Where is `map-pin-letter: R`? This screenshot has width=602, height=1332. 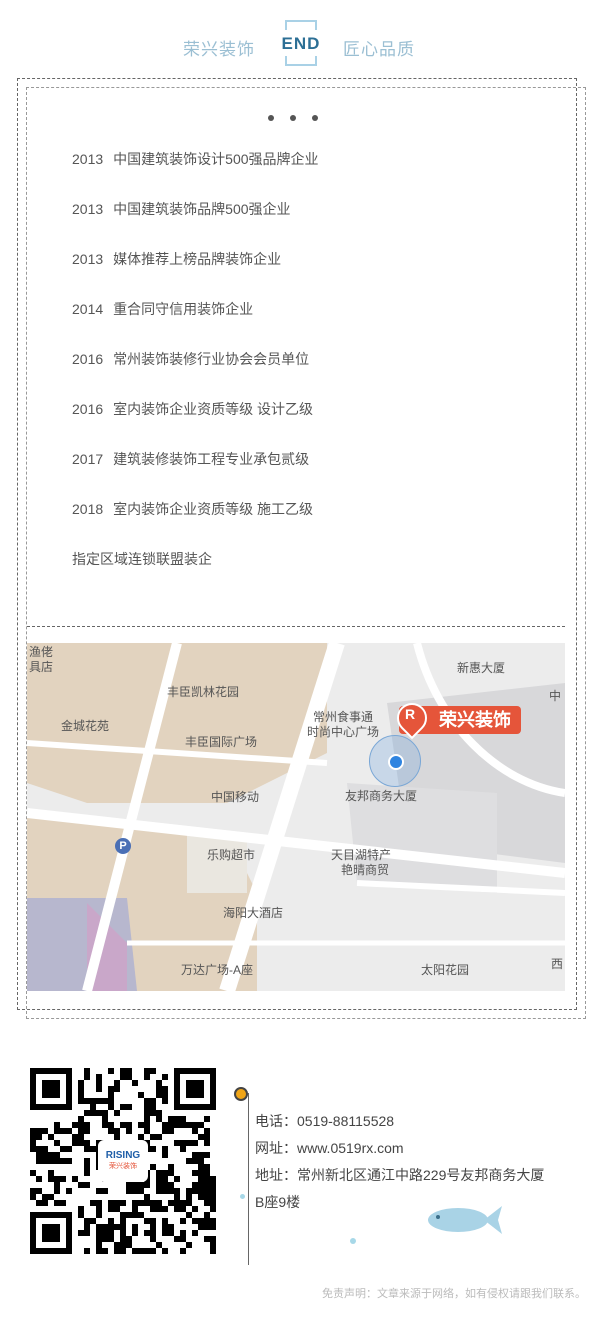 map-pin-letter: R is located at coordinates (410, 714).